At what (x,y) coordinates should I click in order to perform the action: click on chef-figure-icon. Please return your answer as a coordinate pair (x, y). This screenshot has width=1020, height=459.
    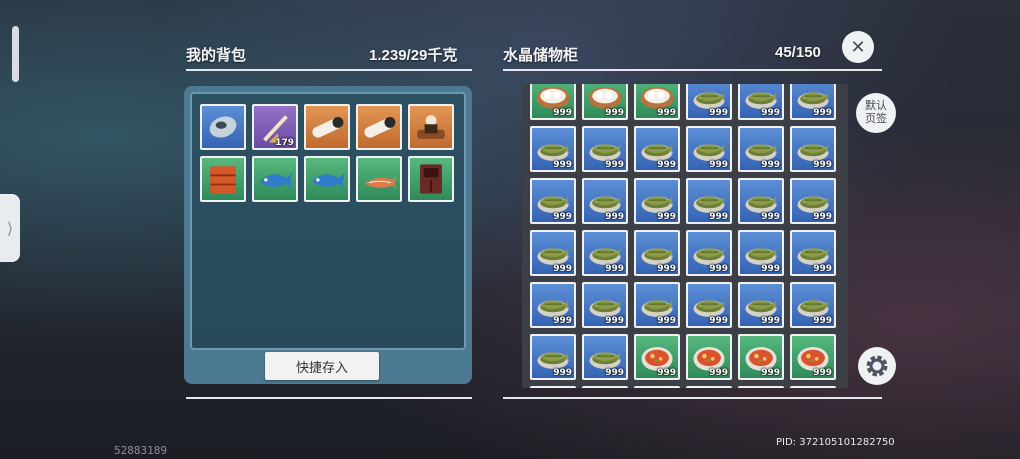
    Looking at the image, I should click on (431, 127).